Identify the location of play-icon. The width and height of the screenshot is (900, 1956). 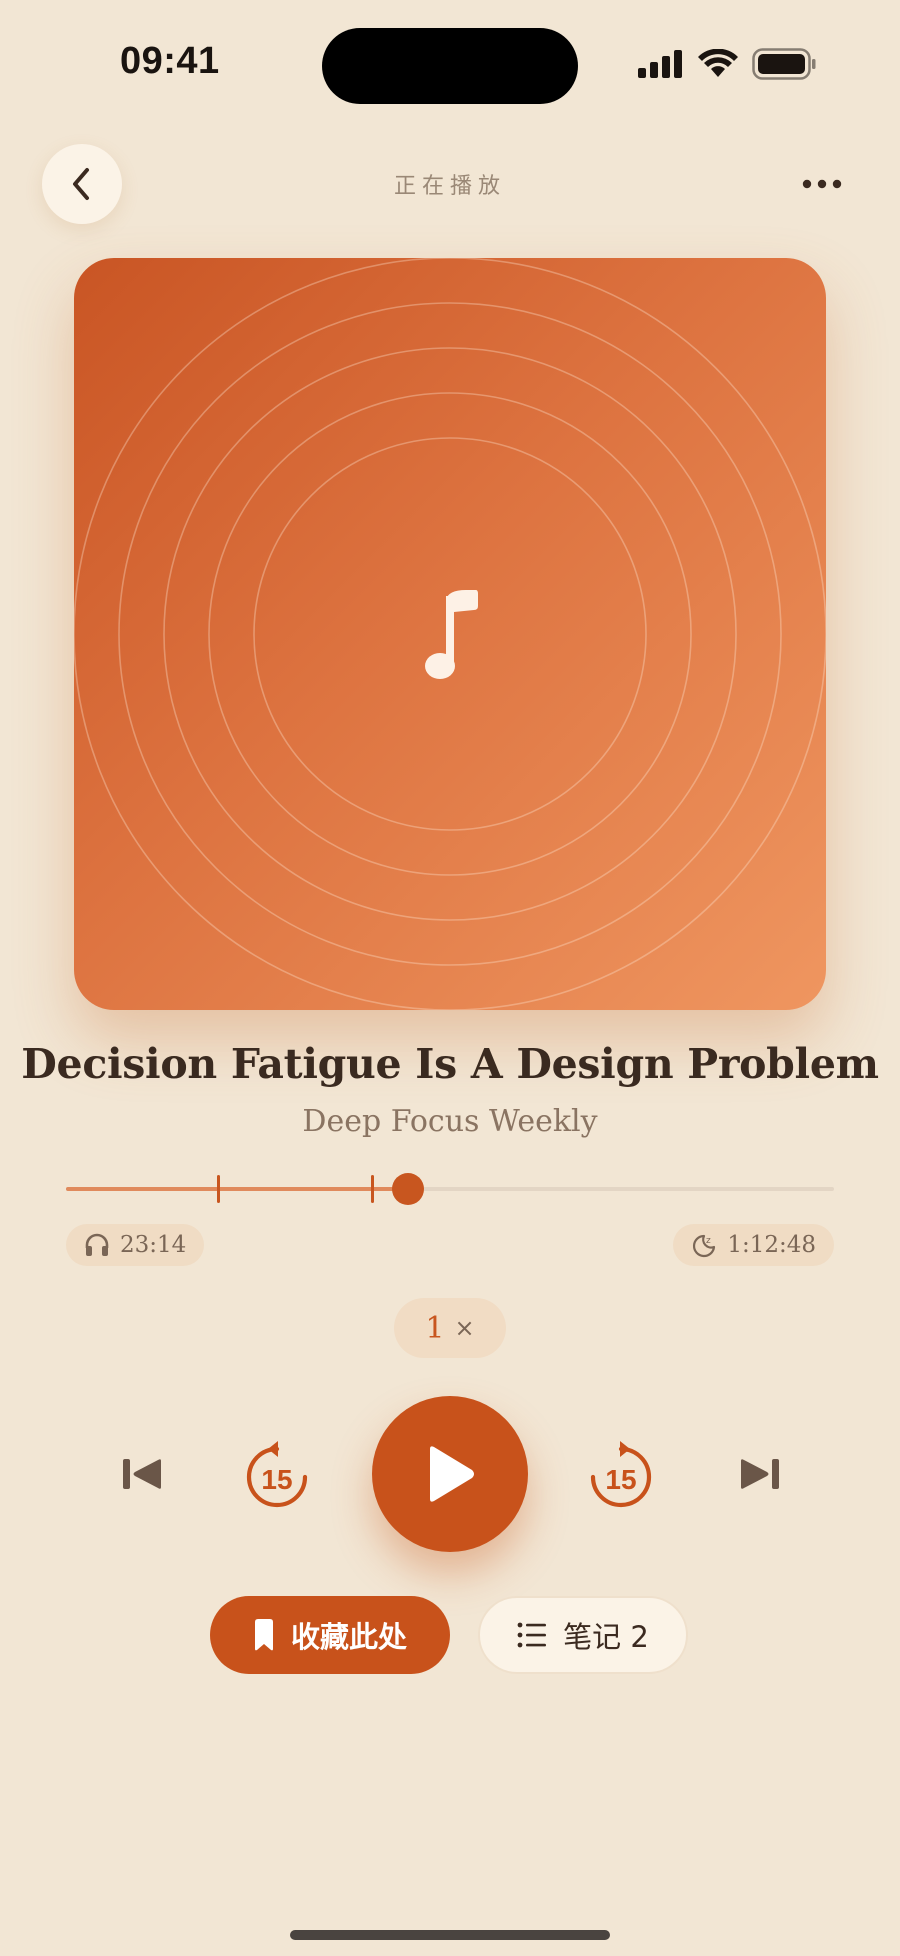
(452, 1474).